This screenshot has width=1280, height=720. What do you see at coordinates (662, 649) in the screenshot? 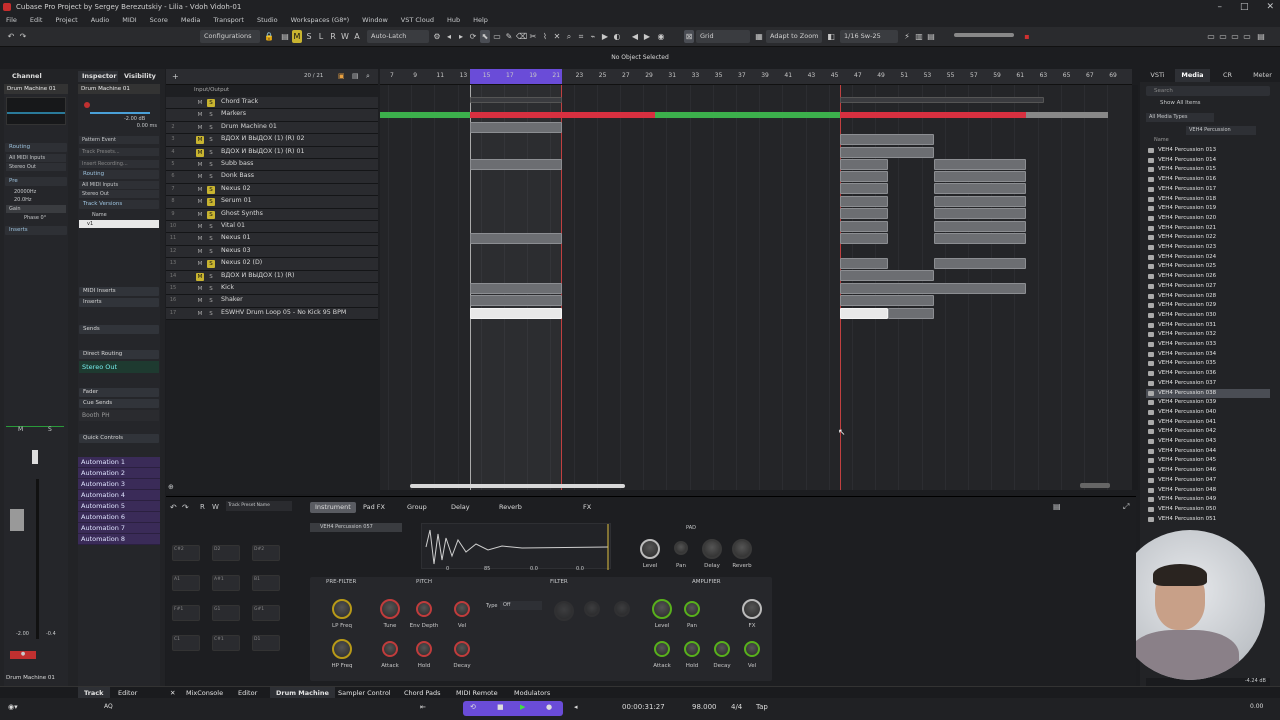
I see `amp-attack-knob` at bounding box center [662, 649].